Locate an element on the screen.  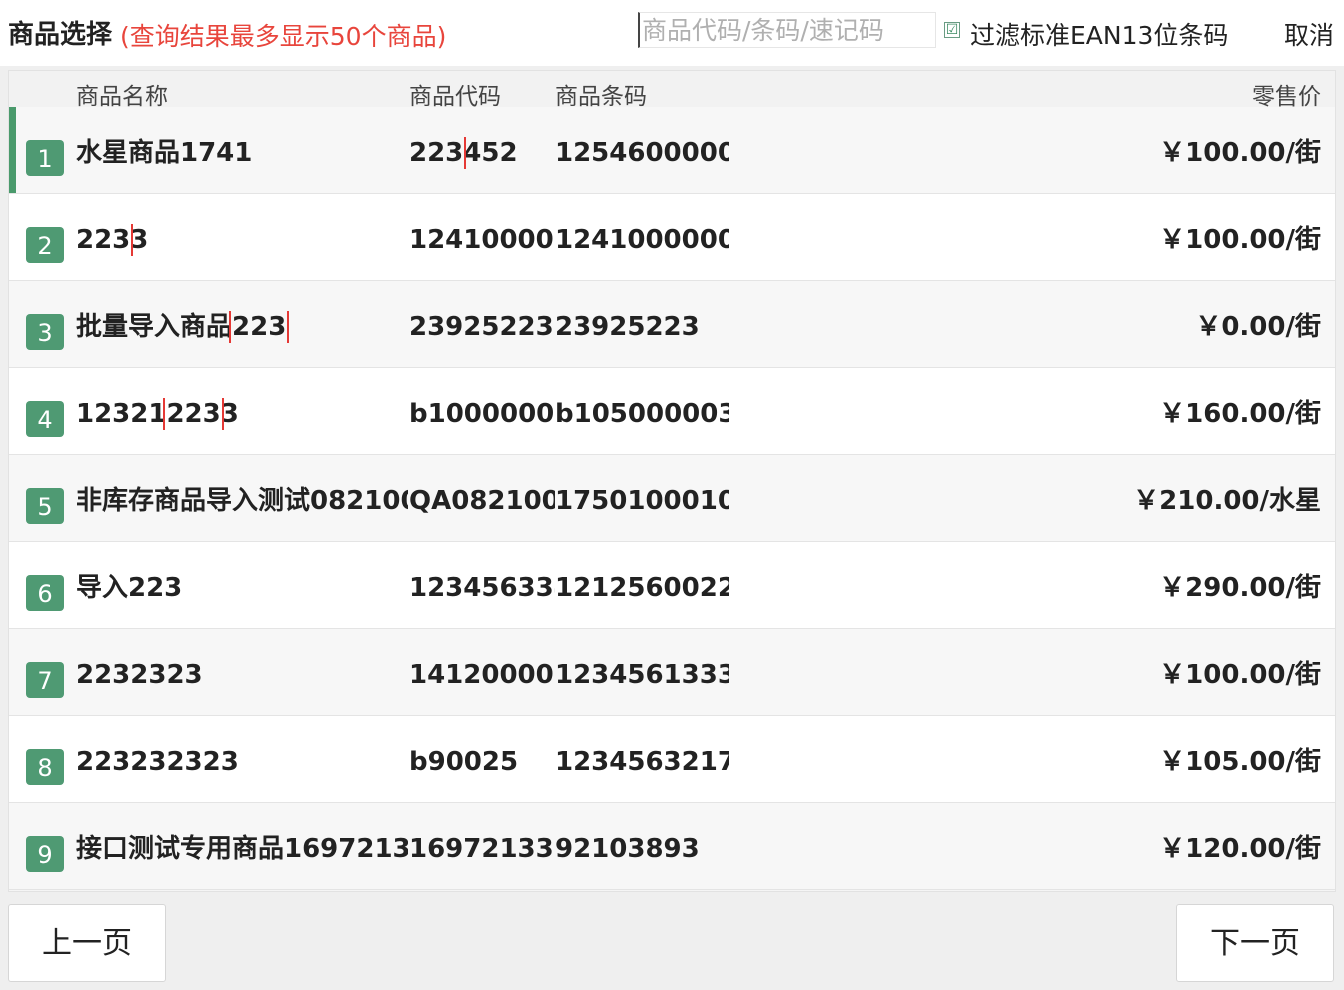
product-barcode: 1234563217 is located at coordinates (642, 762).